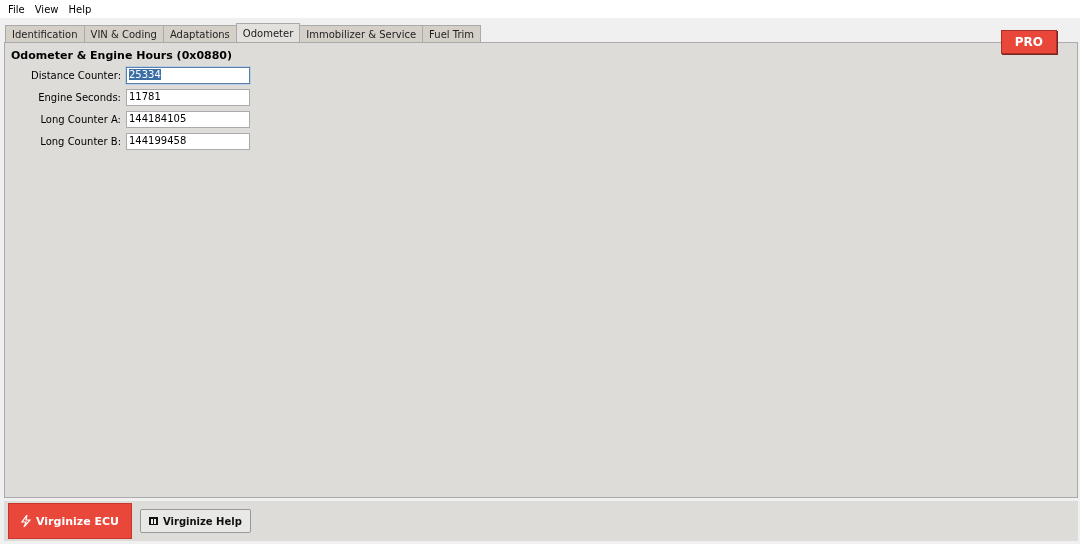 The height and width of the screenshot is (544, 1080). What do you see at coordinates (80, 141) in the screenshot?
I see `field-label: Long Counter B:` at bounding box center [80, 141].